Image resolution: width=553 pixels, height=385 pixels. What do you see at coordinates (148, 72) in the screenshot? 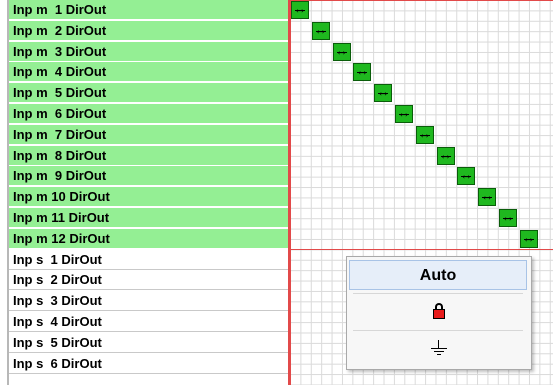
I see `row-label: Inp m 4 DirOut` at bounding box center [148, 72].